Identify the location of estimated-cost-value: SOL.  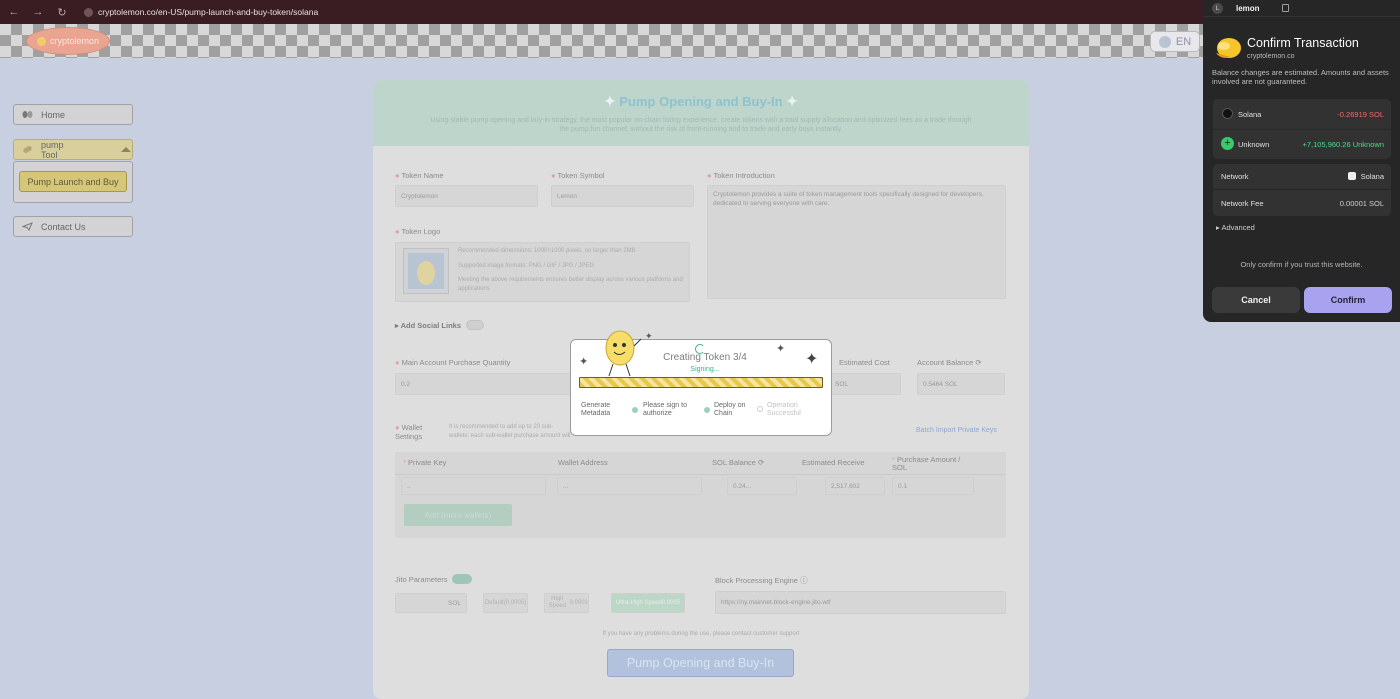
(865, 384).